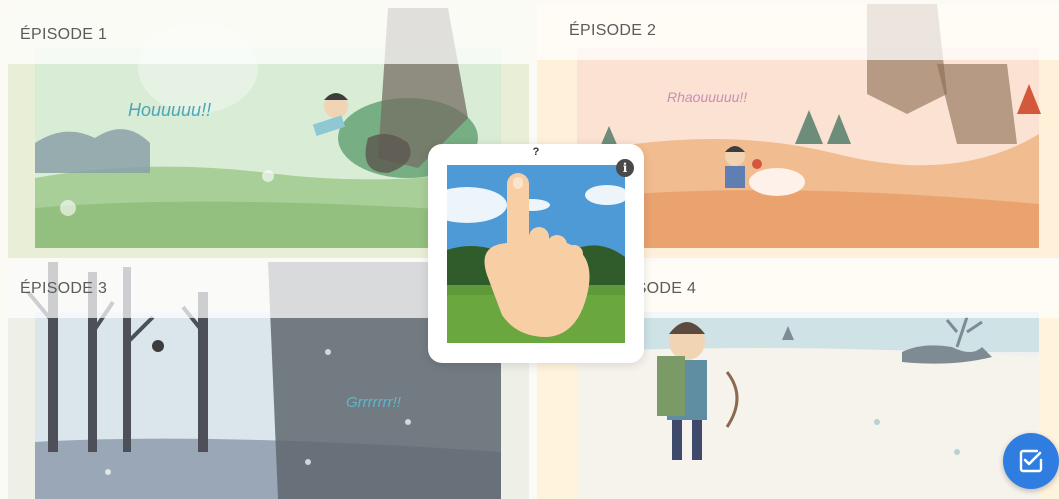 This screenshot has width=1059, height=499. Describe the element at coordinates (798, 32) in the screenshot. I see `episode-2-label-bar: ÉPISODE 2` at that location.